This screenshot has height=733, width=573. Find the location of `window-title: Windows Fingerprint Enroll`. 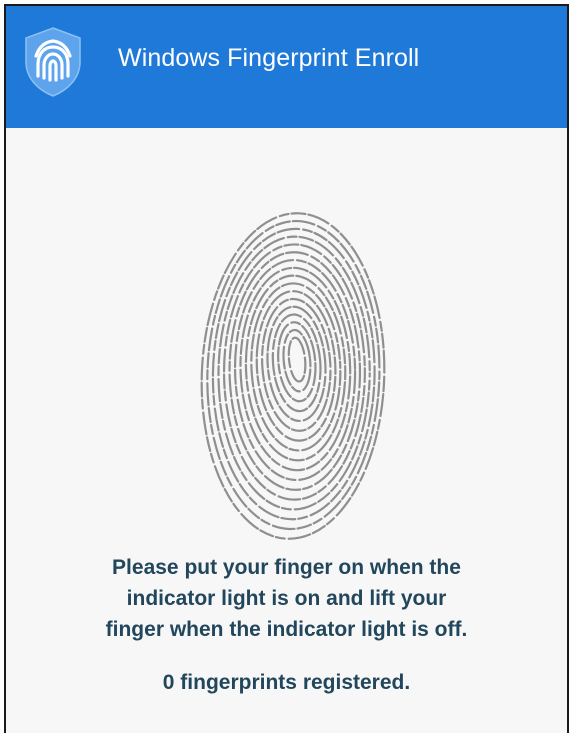

window-title: Windows Fingerprint Enroll is located at coordinates (269, 58).